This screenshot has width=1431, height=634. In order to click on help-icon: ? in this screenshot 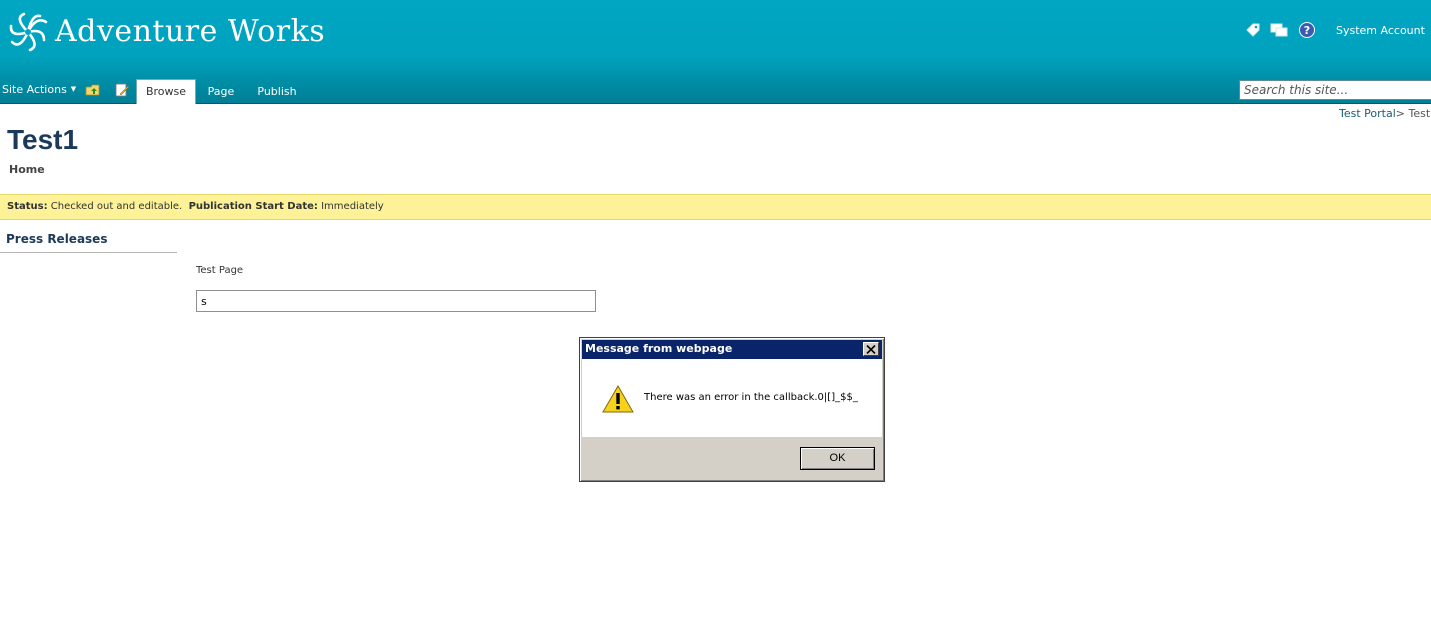, I will do `click(1307, 30)`.